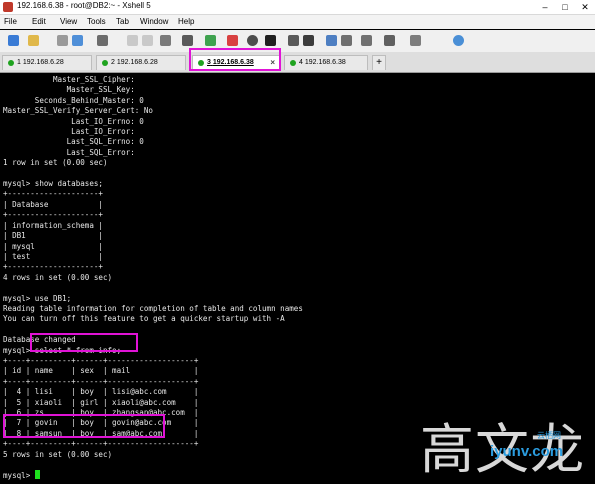 The width and height of the screenshot is (595, 484). I want to click on fullscreen-icon, so click(331, 40).